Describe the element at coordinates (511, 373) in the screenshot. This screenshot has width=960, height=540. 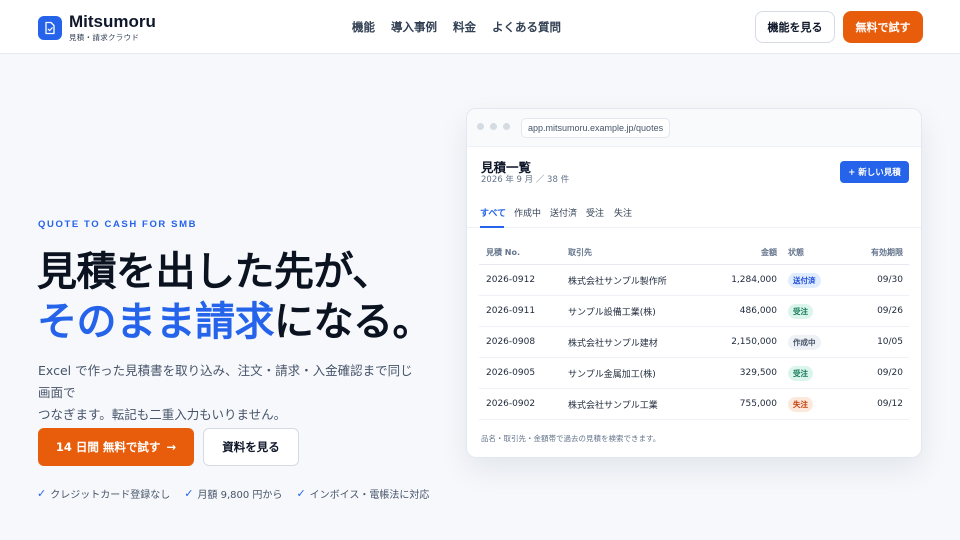
I see `quote-number: 2026-0905` at that location.